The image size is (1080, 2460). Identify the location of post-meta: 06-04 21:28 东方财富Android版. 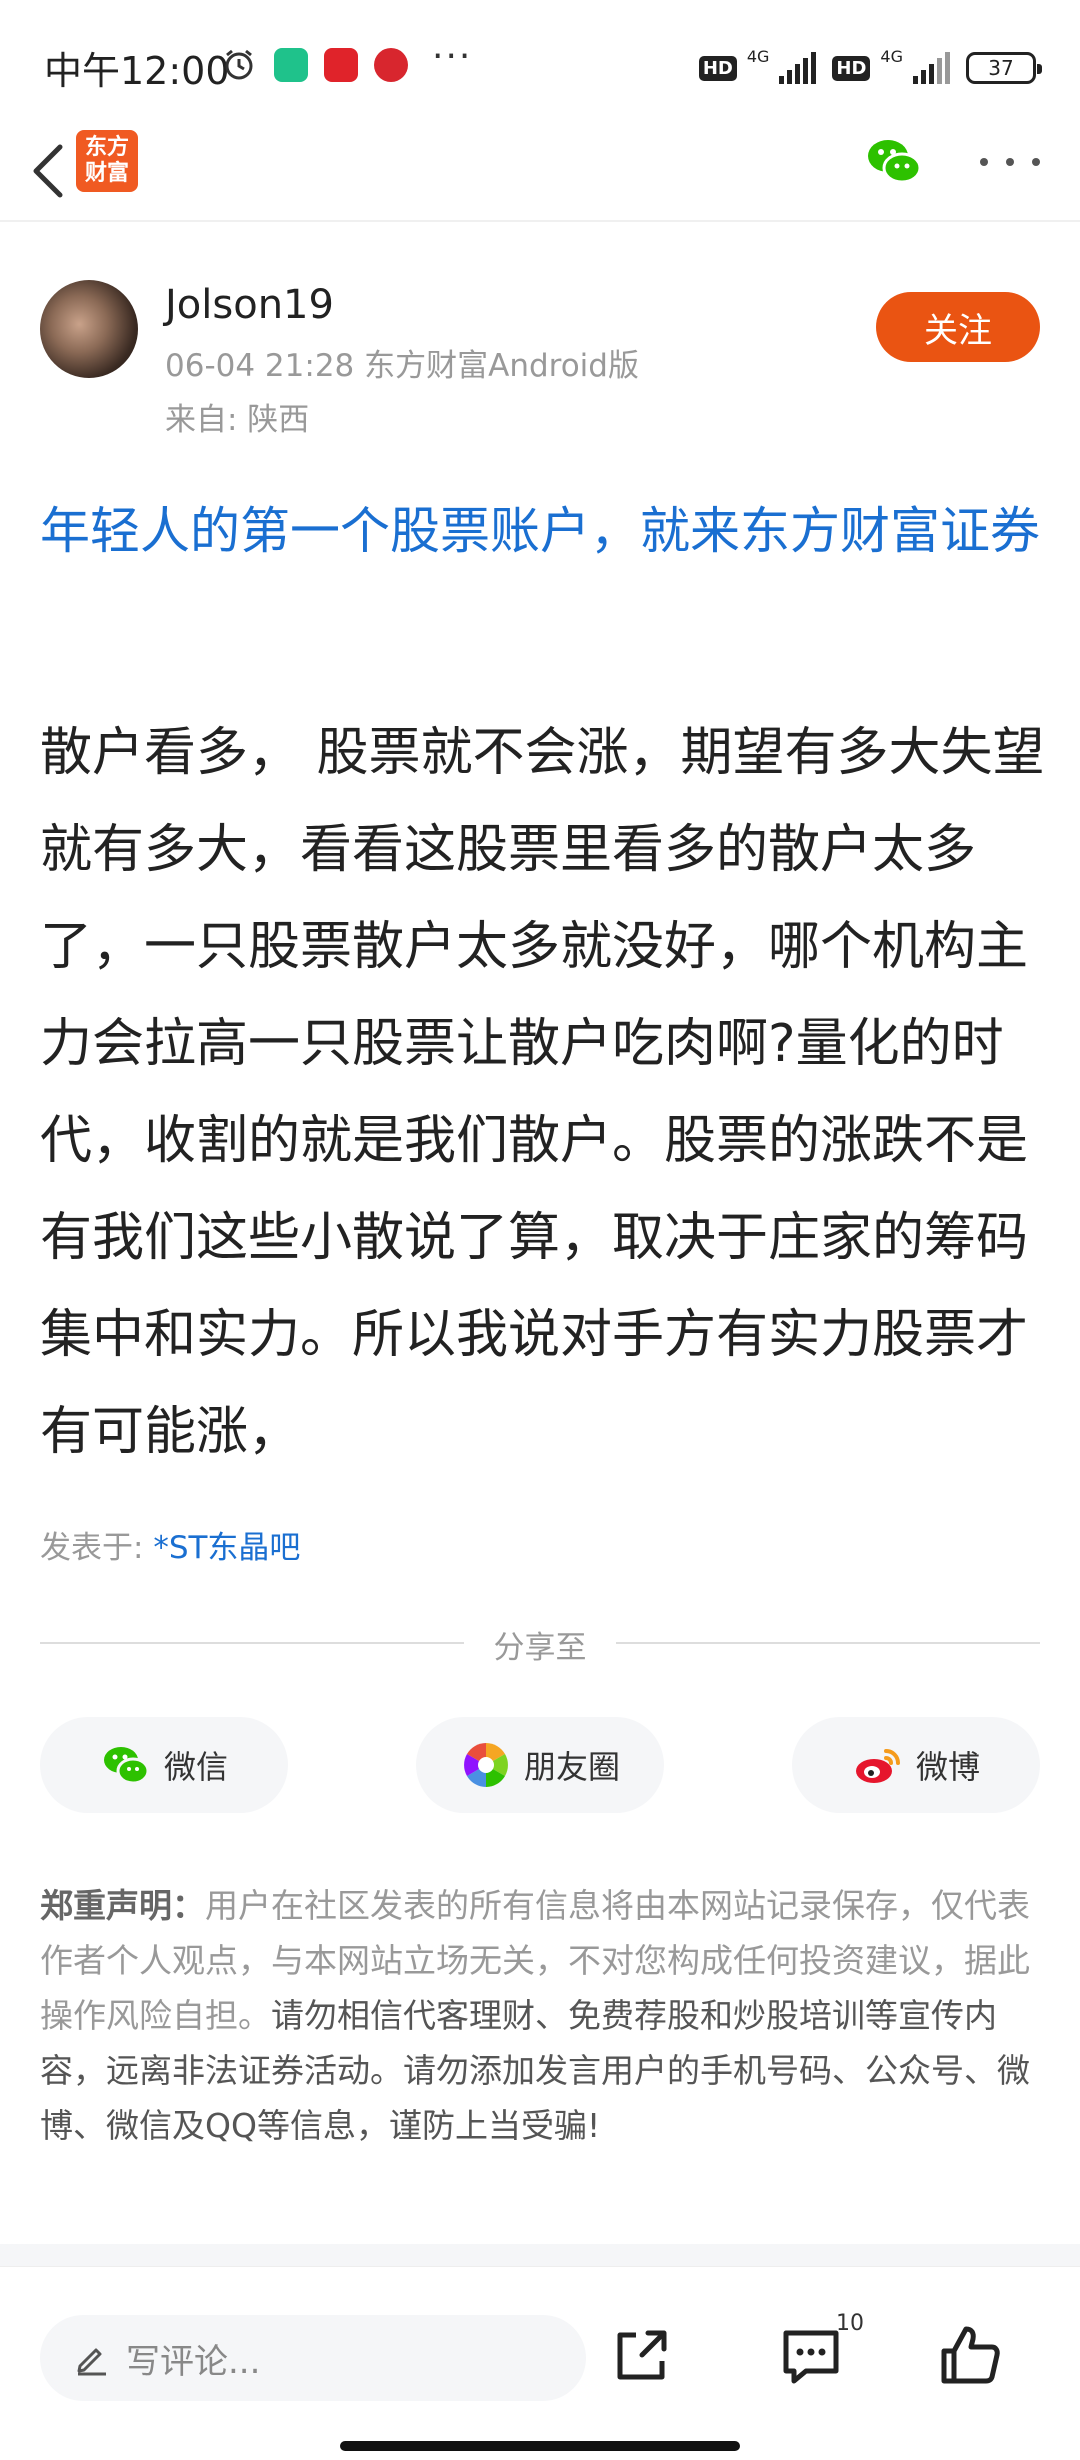
(402, 366).